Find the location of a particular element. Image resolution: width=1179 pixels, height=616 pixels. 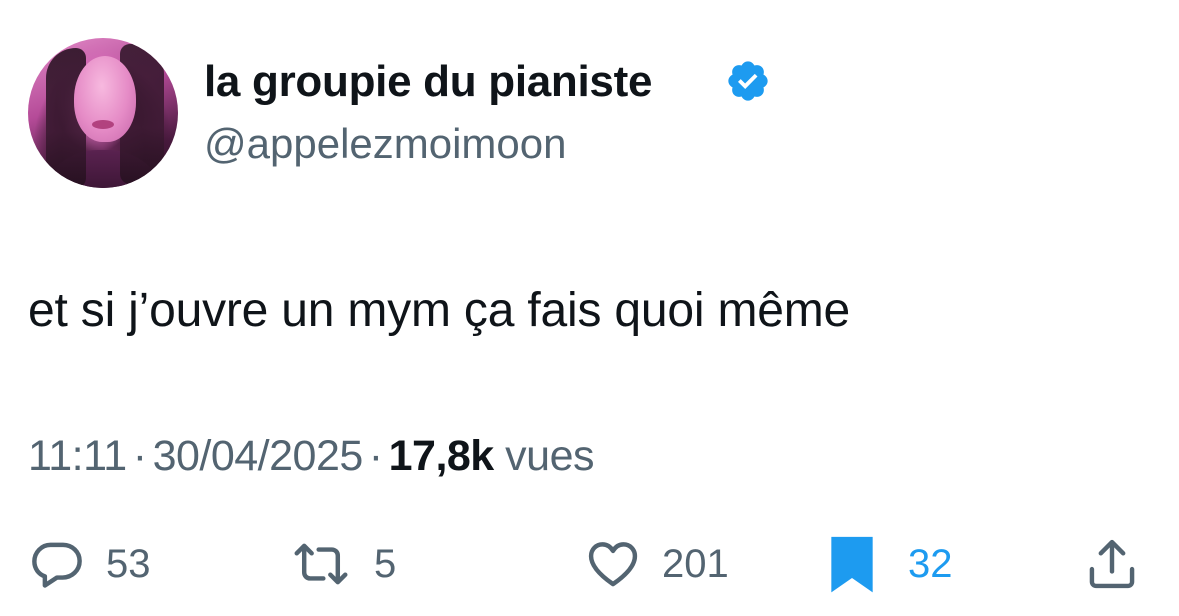

like-button: 201 is located at coordinates (655, 564).